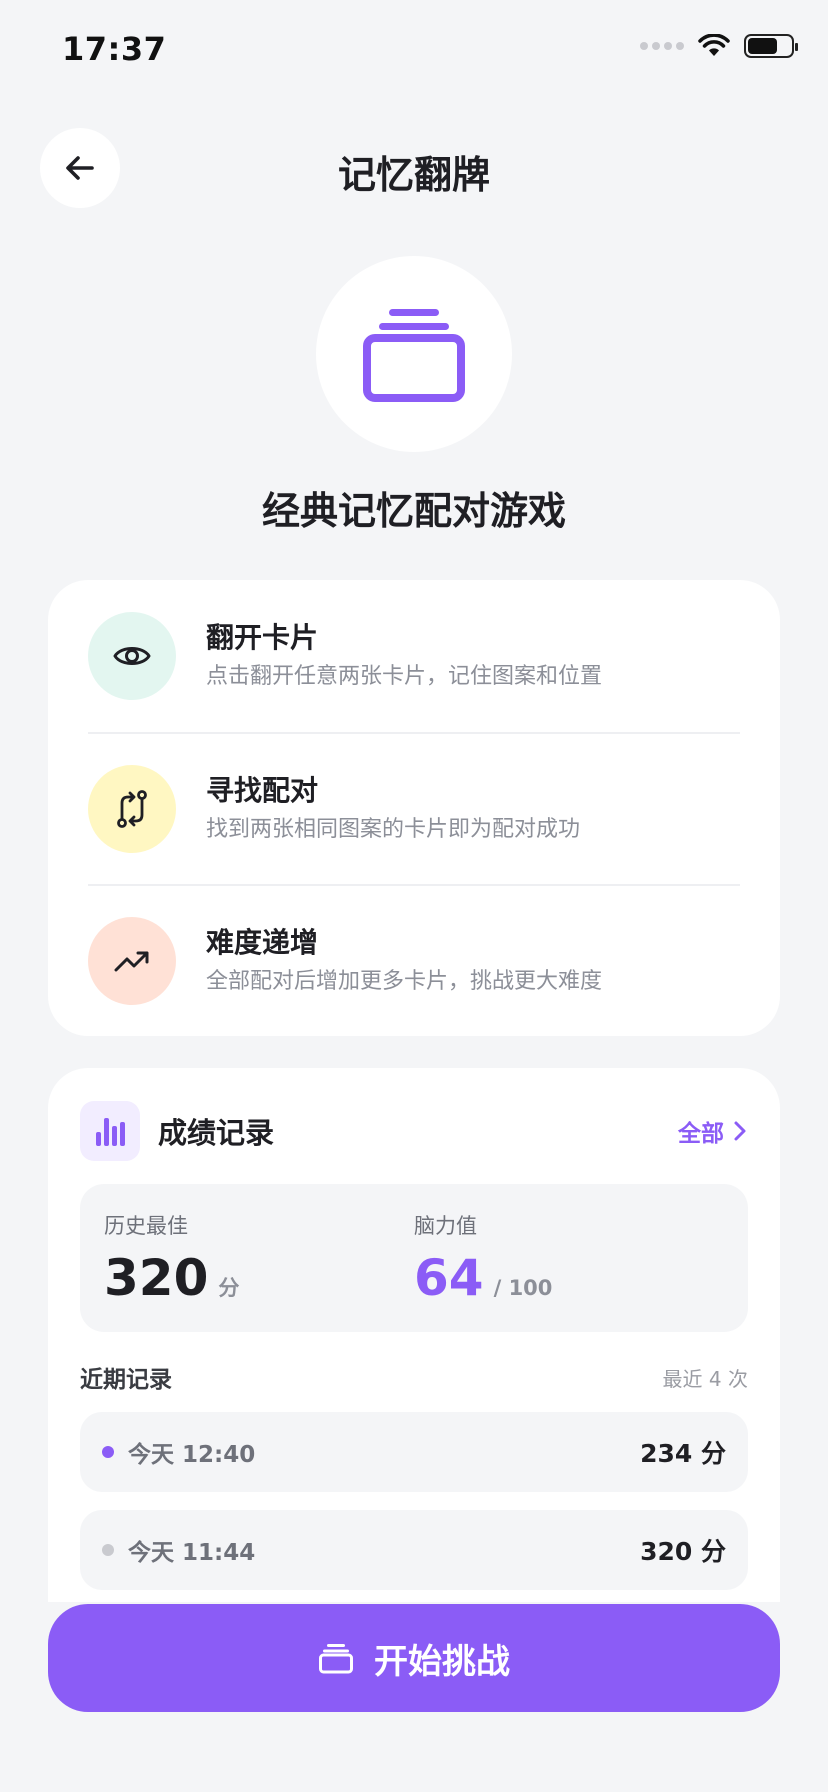 This screenshot has height=1792, width=828. What do you see at coordinates (192, 1553) in the screenshot?
I see `record-time: 今天 11:44` at bounding box center [192, 1553].